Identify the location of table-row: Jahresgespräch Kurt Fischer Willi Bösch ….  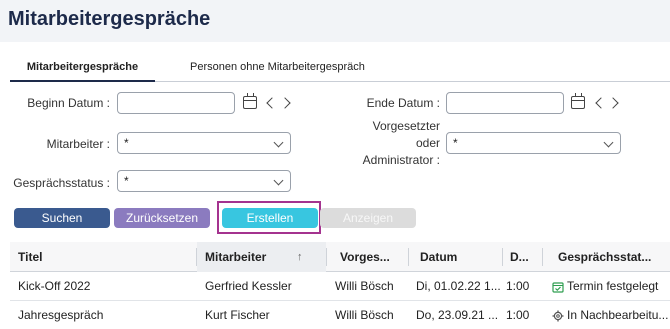
(340, 315).